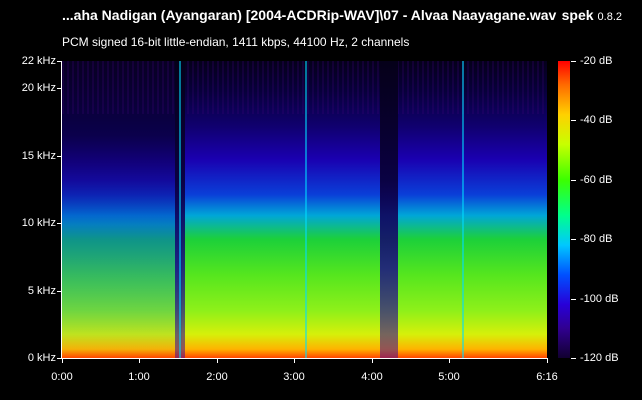  I want to click on freq-label: 5 kHz, so click(41, 291).